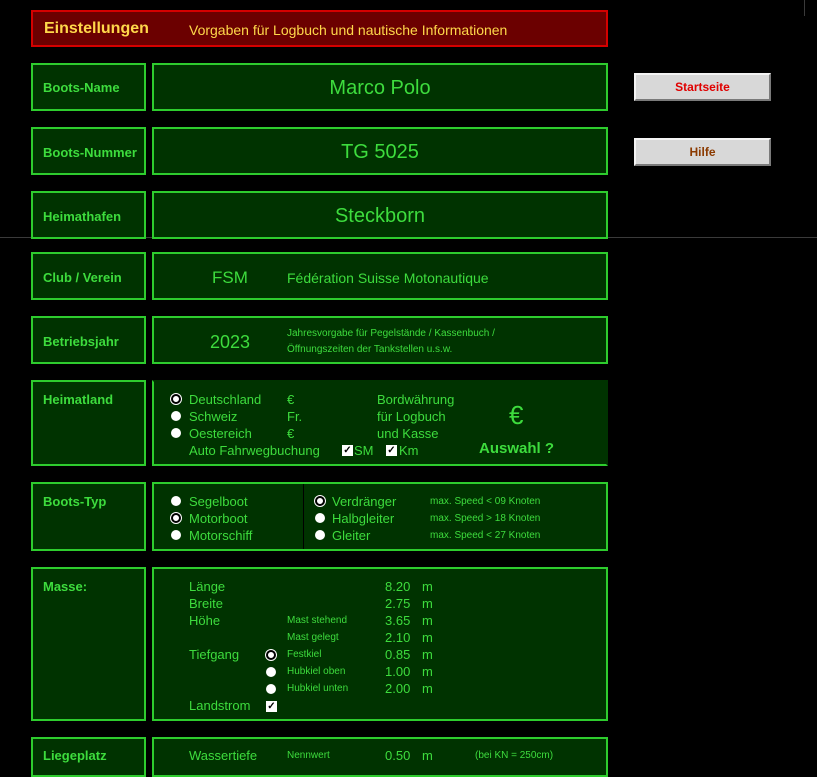 This screenshot has width=817, height=777. Describe the element at coordinates (65, 586) in the screenshot. I see `masse-label: Masse:` at that location.